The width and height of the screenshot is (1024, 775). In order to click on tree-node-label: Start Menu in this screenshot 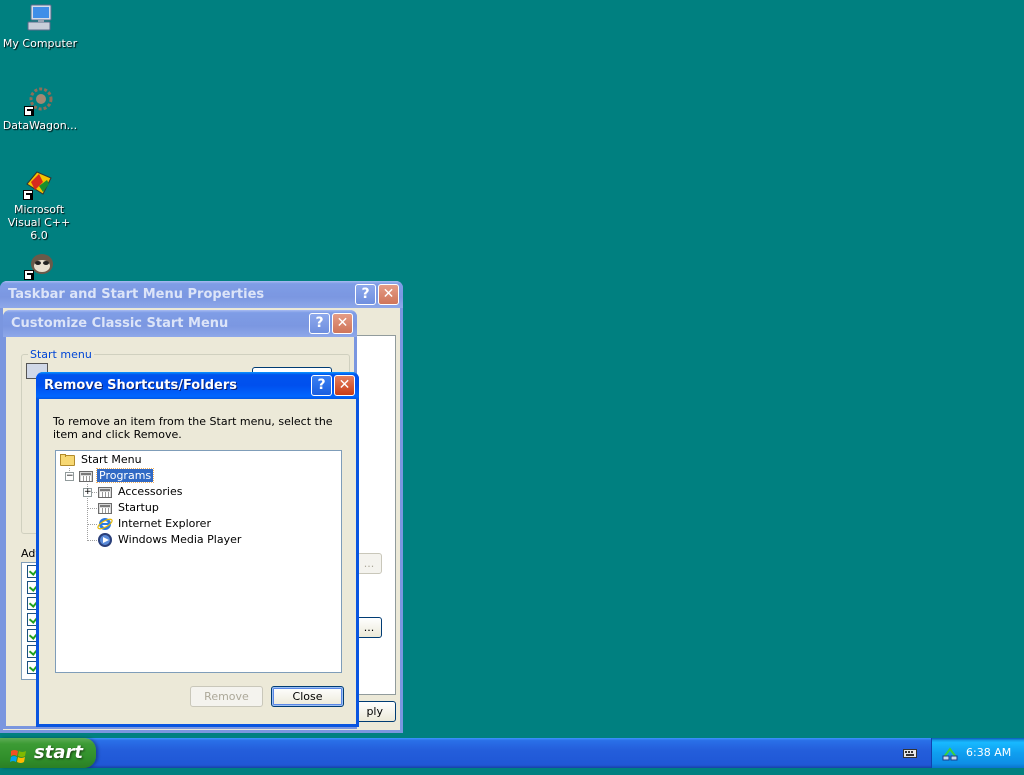, I will do `click(111, 459)`.